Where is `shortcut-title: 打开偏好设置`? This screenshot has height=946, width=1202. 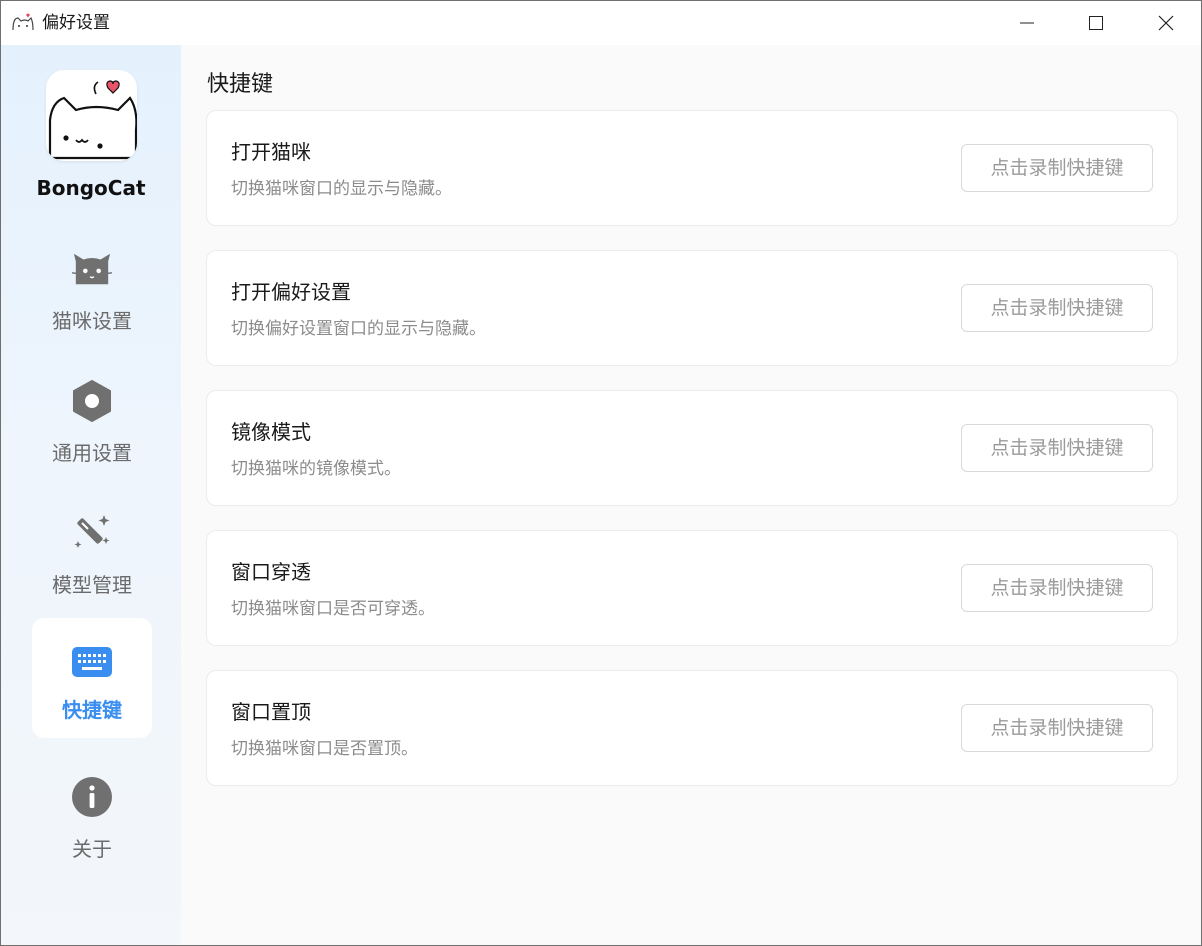
shortcut-title: 打开偏好设置 is located at coordinates (291, 292).